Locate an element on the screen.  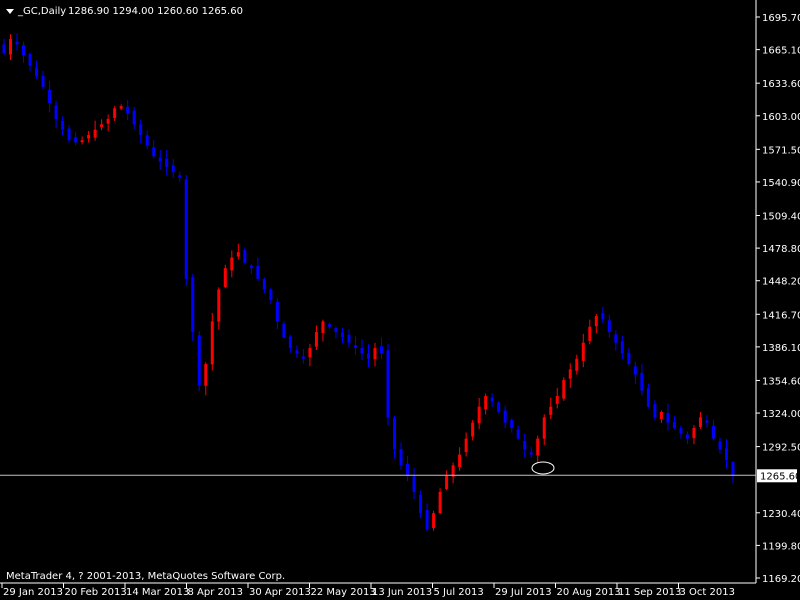
time-tick-label: 20 Feb 2013 is located at coordinates (96, 592).